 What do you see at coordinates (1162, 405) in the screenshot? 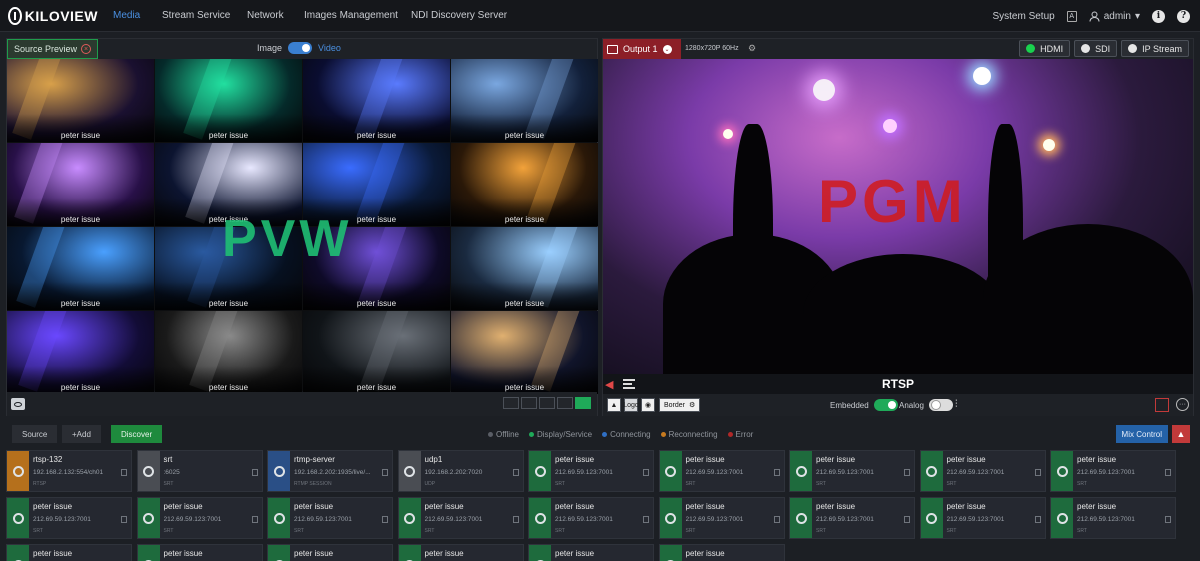
I see `record-box` at bounding box center [1162, 405].